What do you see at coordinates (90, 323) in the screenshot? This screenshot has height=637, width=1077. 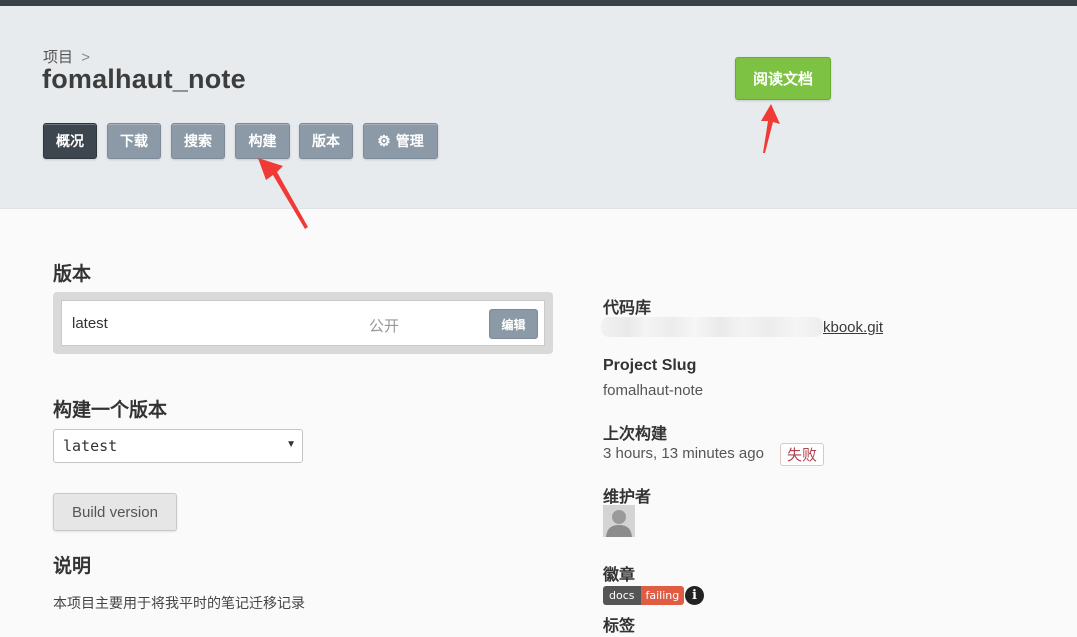 I see `version-name-link: latest` at bounding box center [90, 323].